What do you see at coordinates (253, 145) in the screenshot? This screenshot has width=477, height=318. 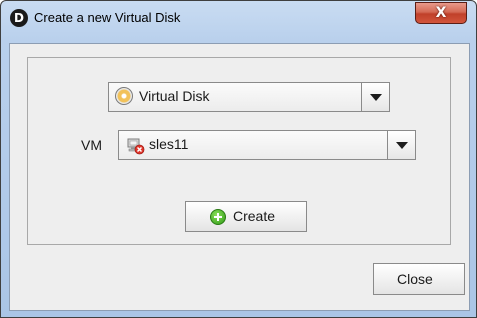 I see `vm-field: sles11` at bounding box center [253, 145].